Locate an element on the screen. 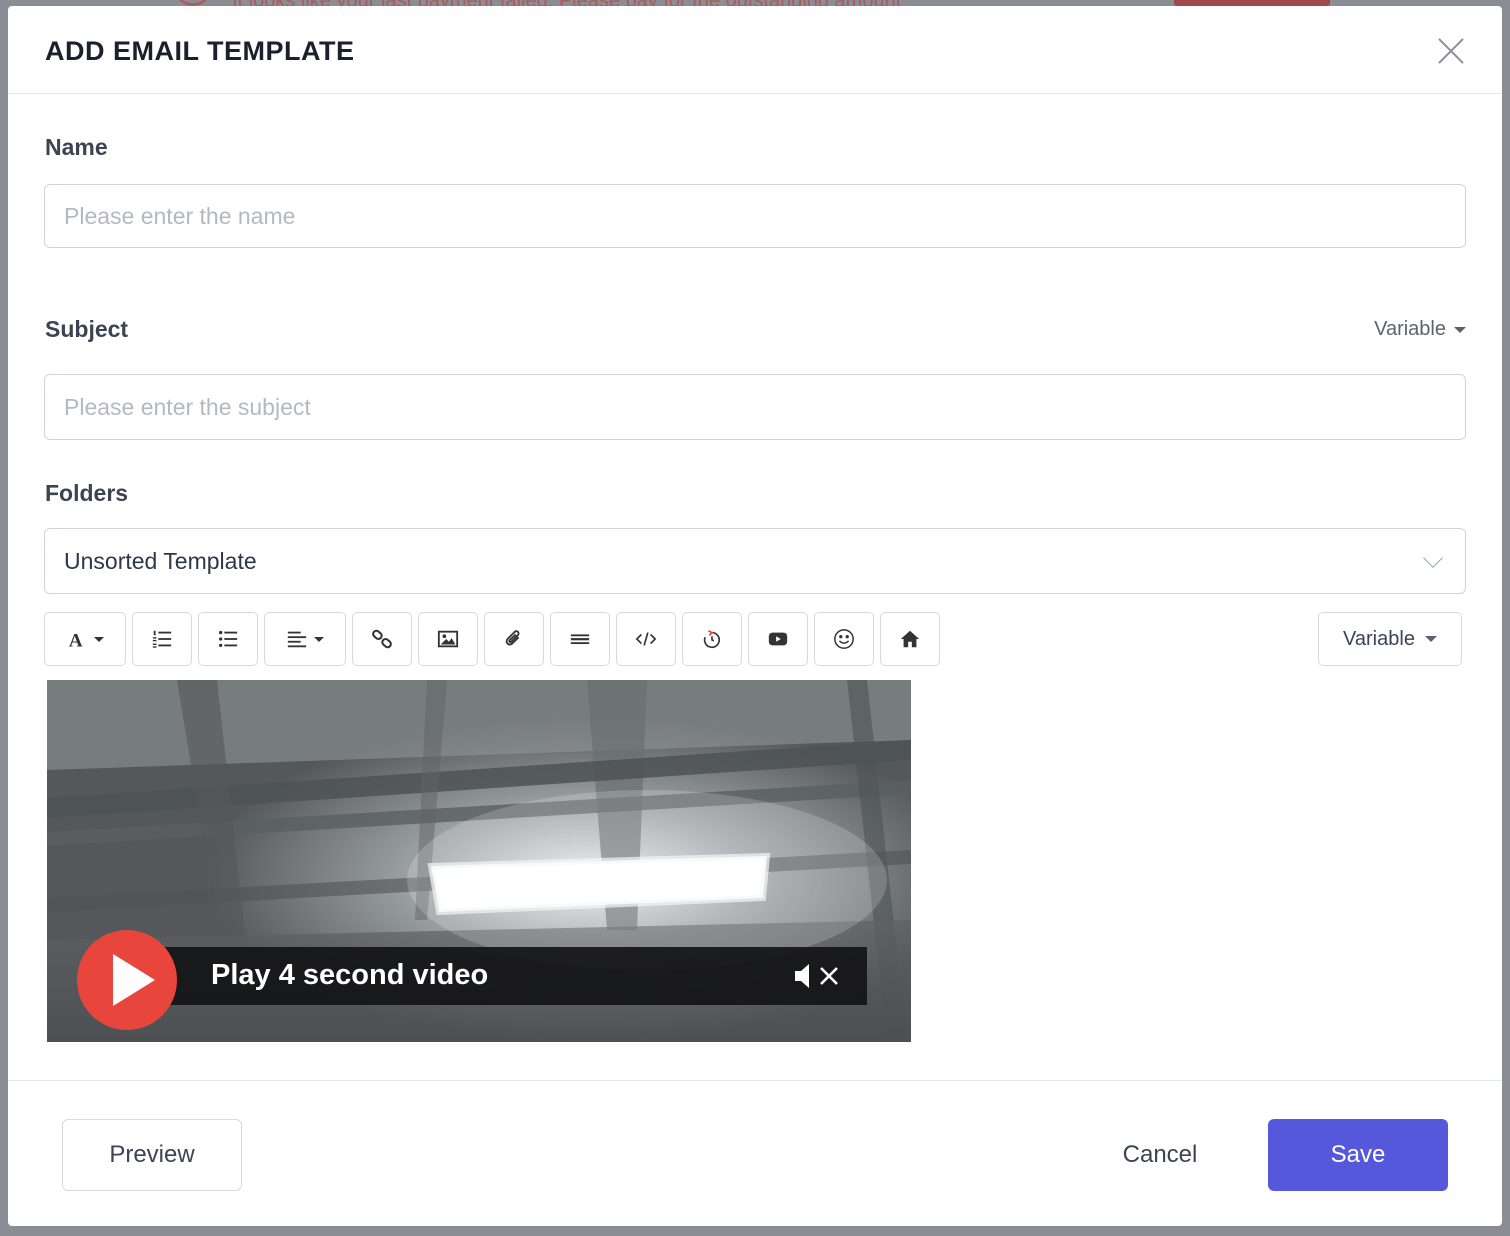 The image size is (1510, 1236). home-icon is located at coordinates (910, 639).